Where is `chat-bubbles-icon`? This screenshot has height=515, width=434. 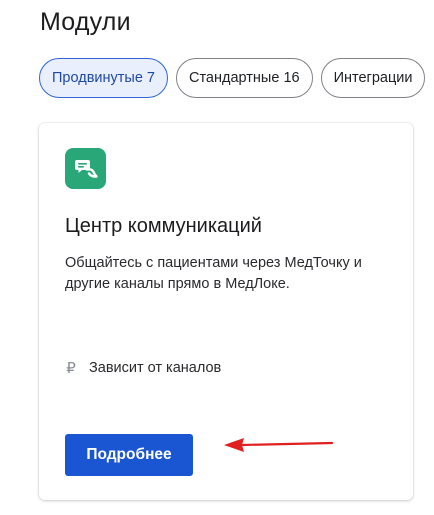
chat-bubbles-icon is located at coordinates (85, 168).